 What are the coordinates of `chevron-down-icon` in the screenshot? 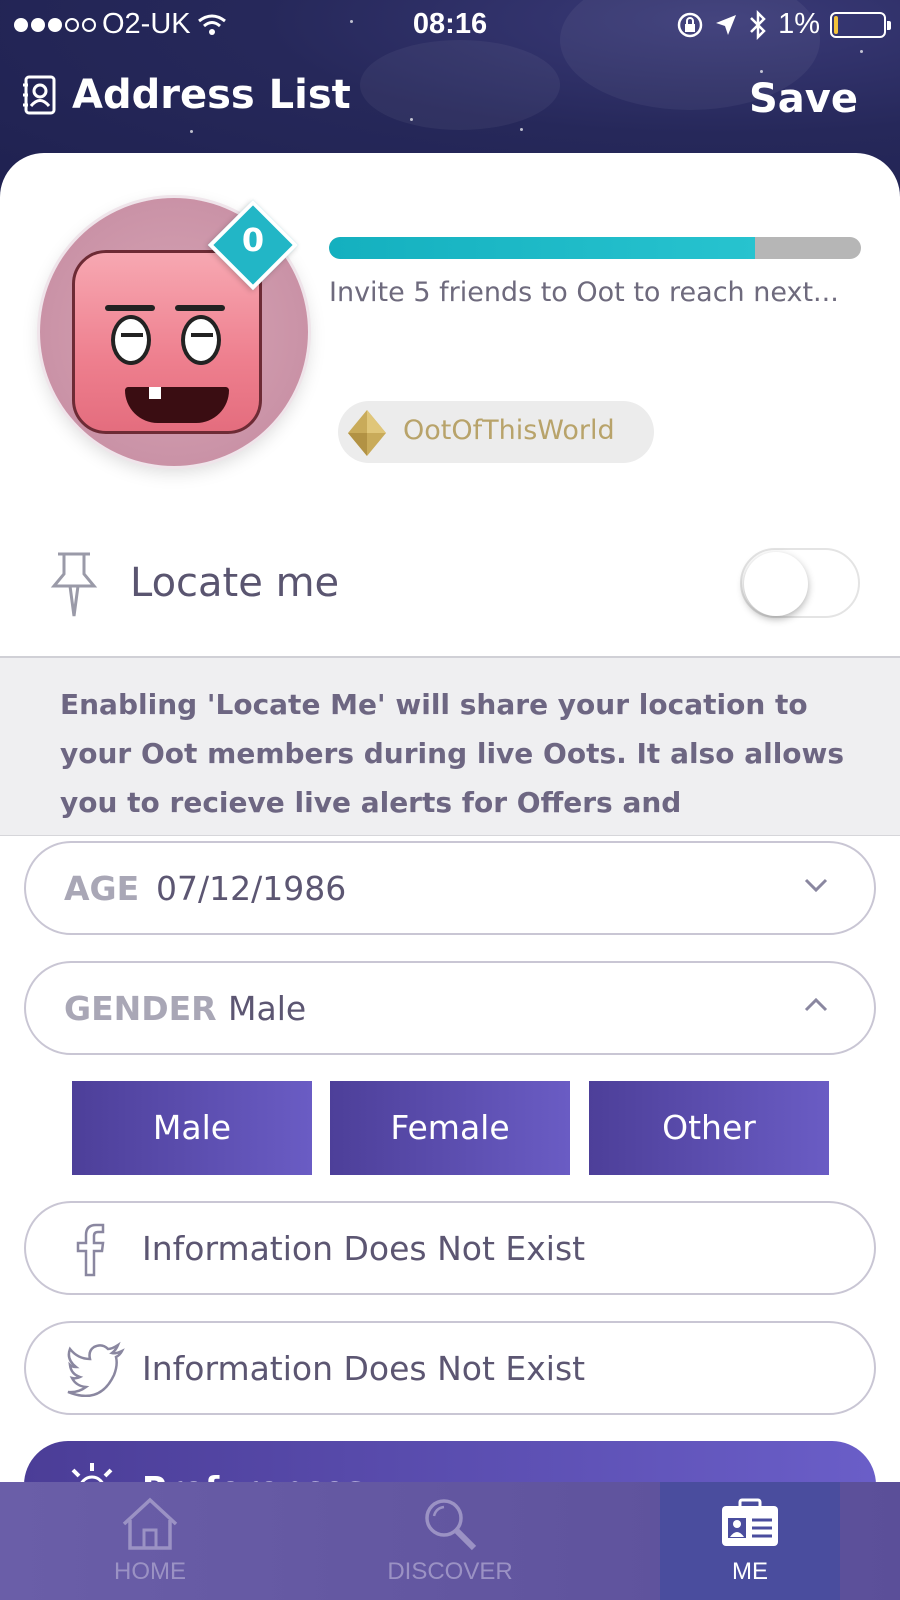 It's located at (816, 885).